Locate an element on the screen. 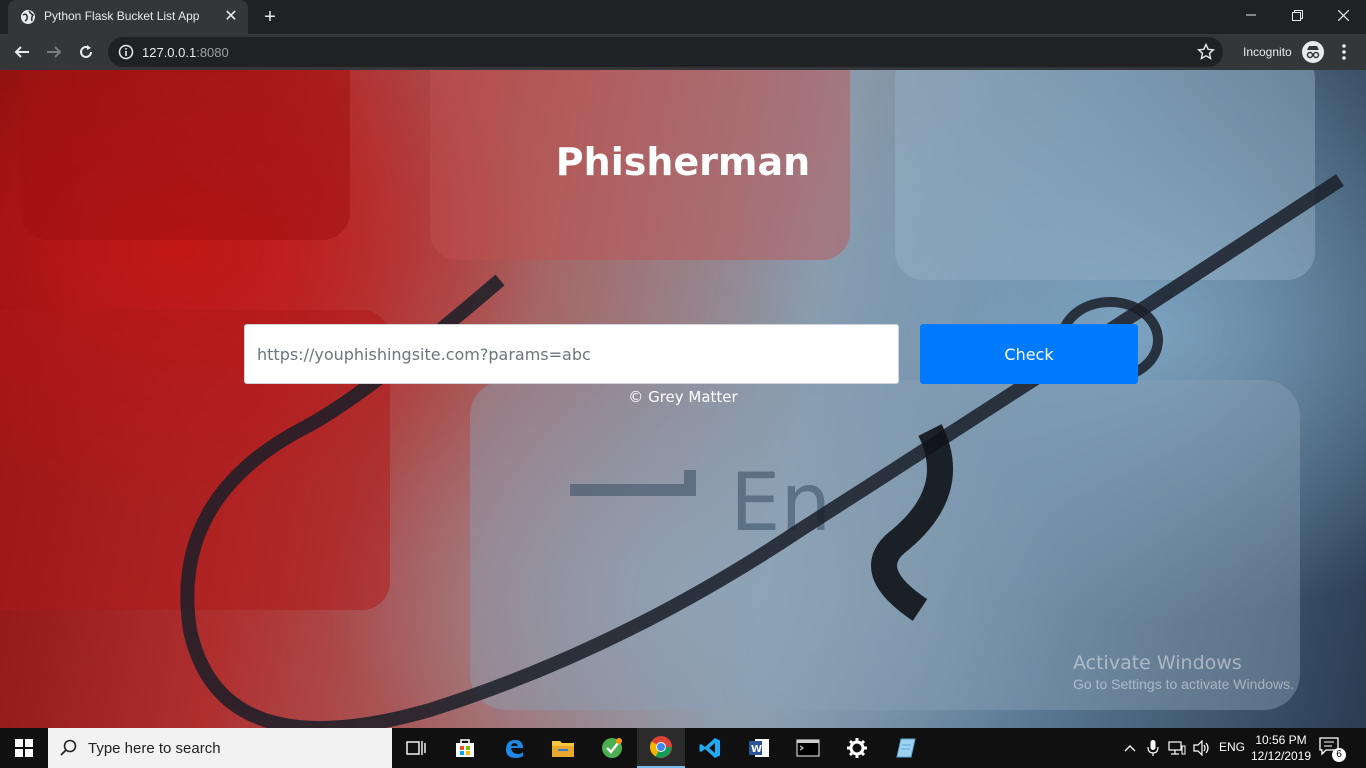  incognito-icon is located at coordinates (1313, 52).